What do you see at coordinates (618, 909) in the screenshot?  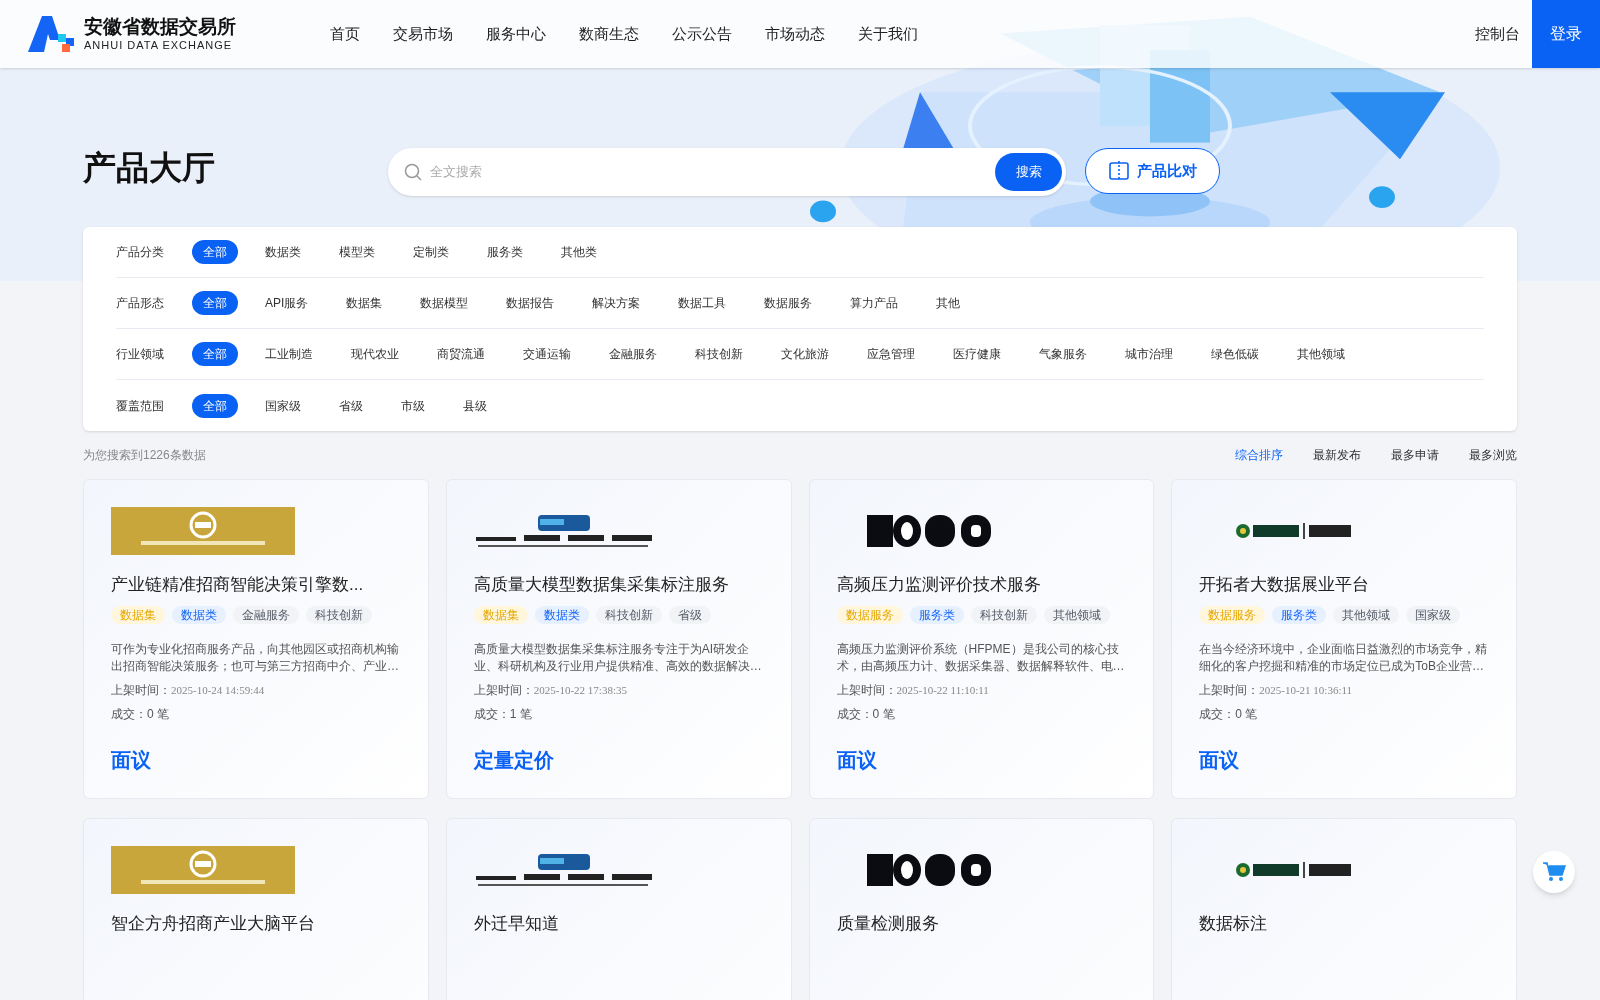 I see `product-card: 外迁早知道` at bounding box center [618, 909].